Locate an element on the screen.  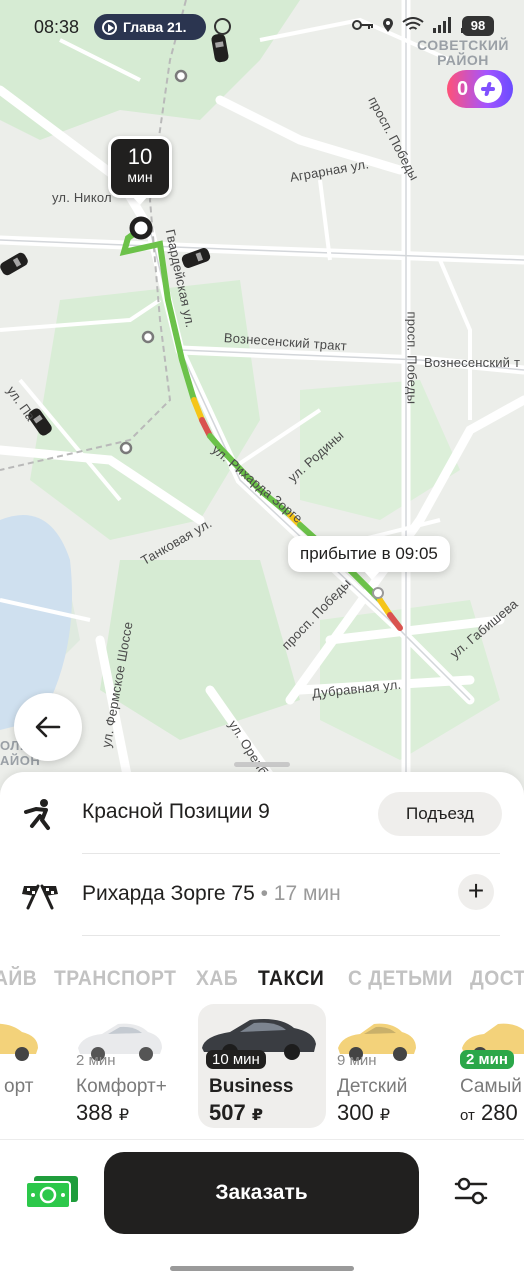
pickup-eta-value: 10 is located at coordinates (140, 156).